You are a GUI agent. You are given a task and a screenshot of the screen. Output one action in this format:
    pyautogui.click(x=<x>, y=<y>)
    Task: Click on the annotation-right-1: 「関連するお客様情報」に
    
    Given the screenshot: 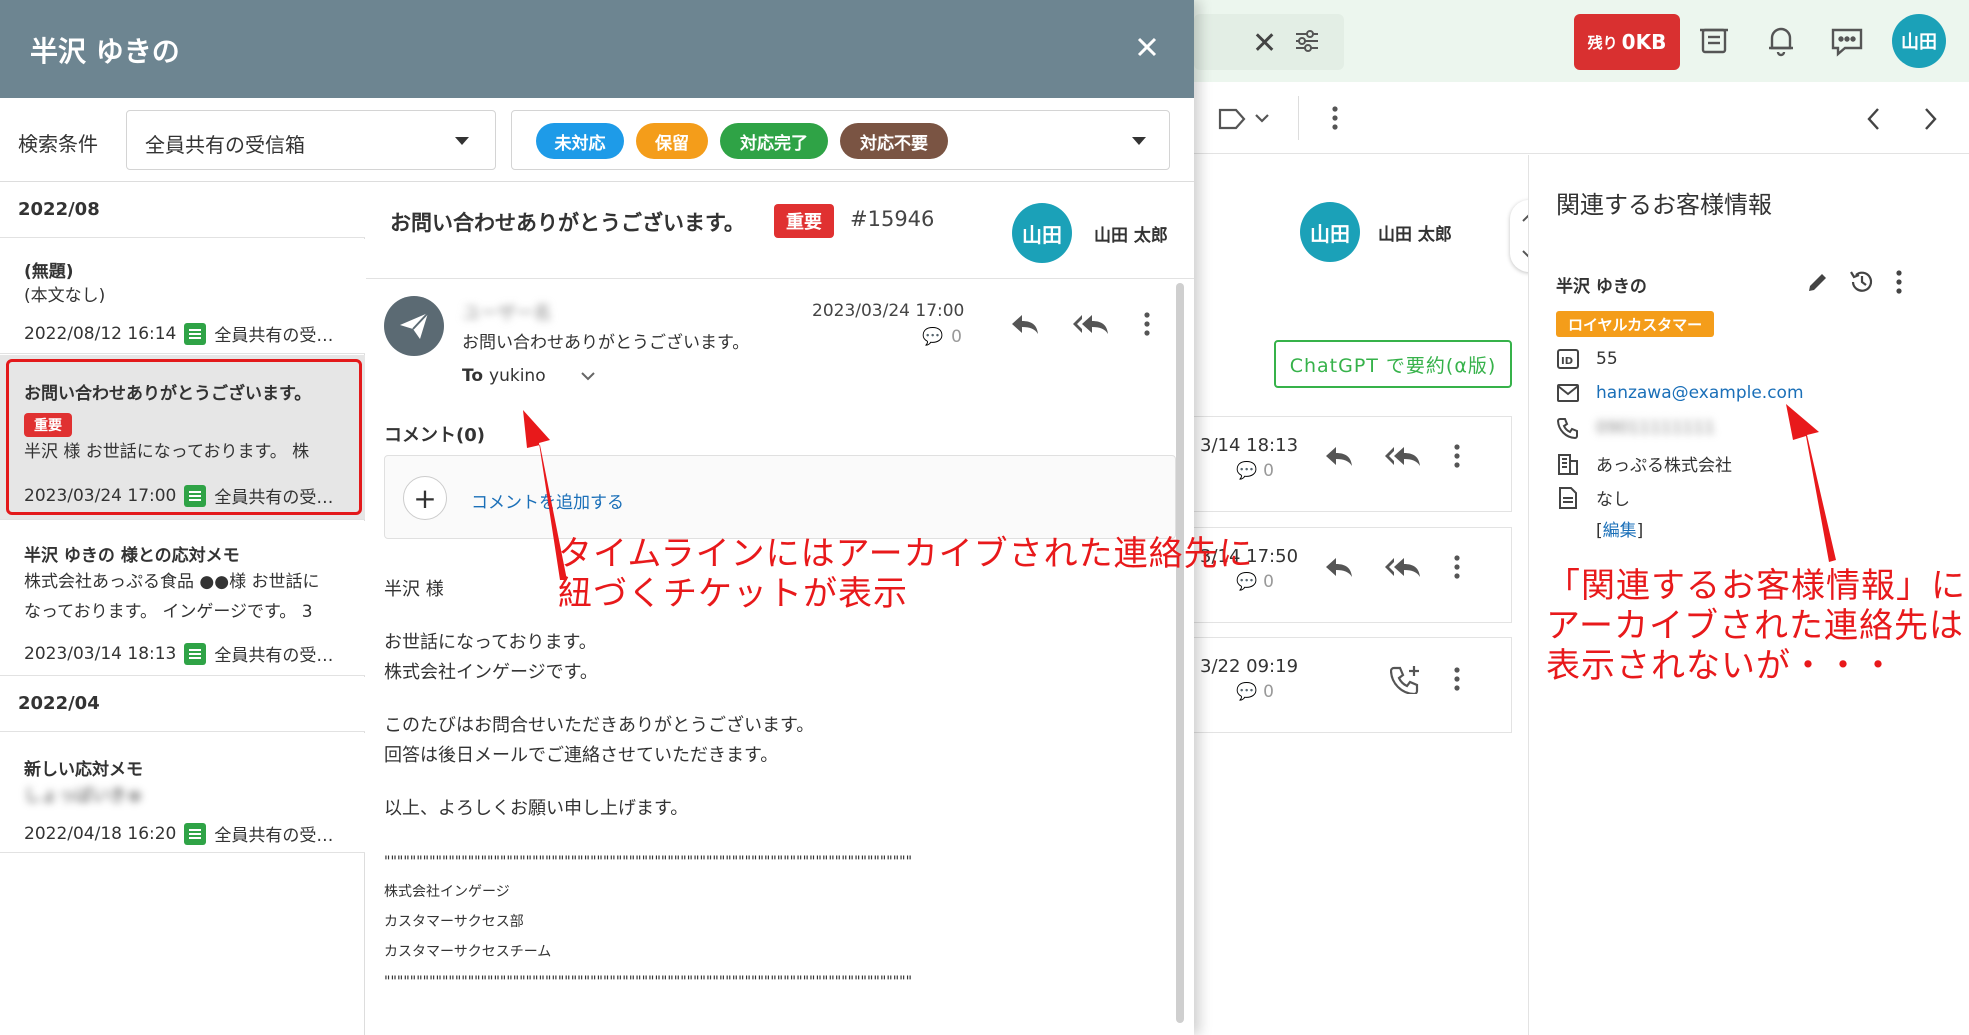 What is the action you would take?
    pyautogui.click(x=1756, y=586)
    